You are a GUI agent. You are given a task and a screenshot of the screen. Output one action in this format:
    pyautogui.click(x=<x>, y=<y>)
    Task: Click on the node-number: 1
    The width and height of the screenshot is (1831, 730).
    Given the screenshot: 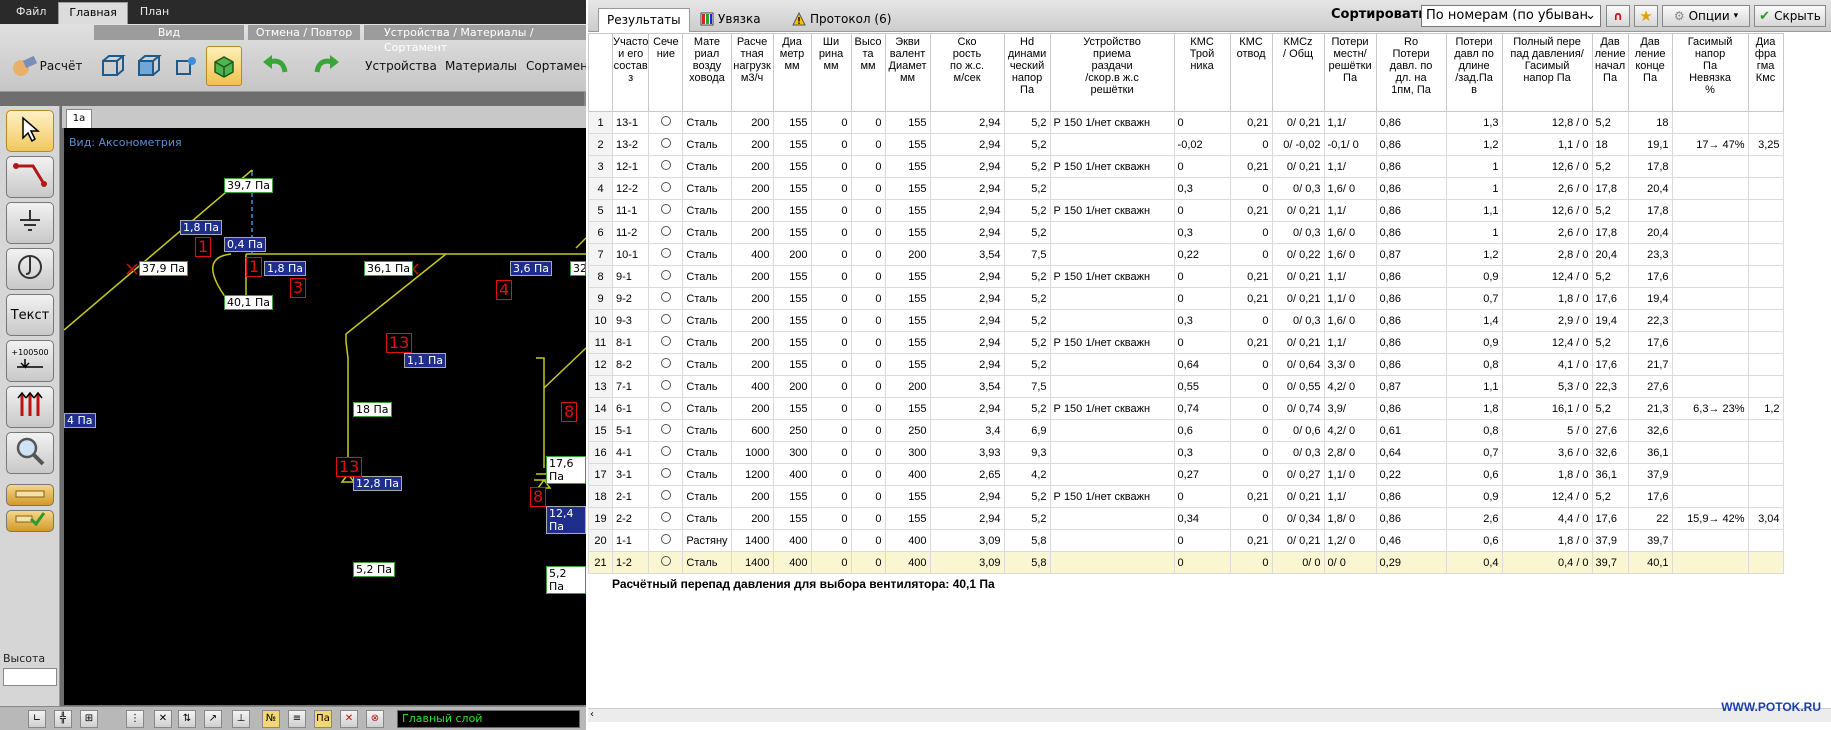 What is the action you would take?
    pyautogui.click(x=203, y=247)
    